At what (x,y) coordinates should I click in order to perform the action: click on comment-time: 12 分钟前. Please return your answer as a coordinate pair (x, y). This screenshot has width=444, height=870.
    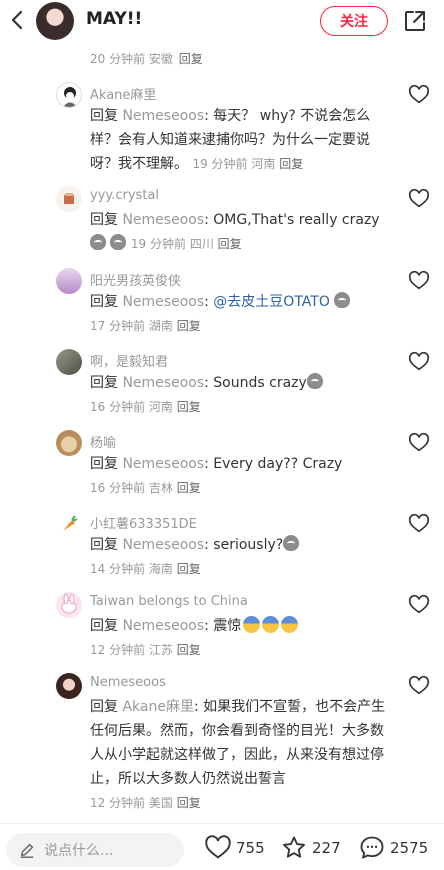
    Looking at the image, I should click on (118, 803).